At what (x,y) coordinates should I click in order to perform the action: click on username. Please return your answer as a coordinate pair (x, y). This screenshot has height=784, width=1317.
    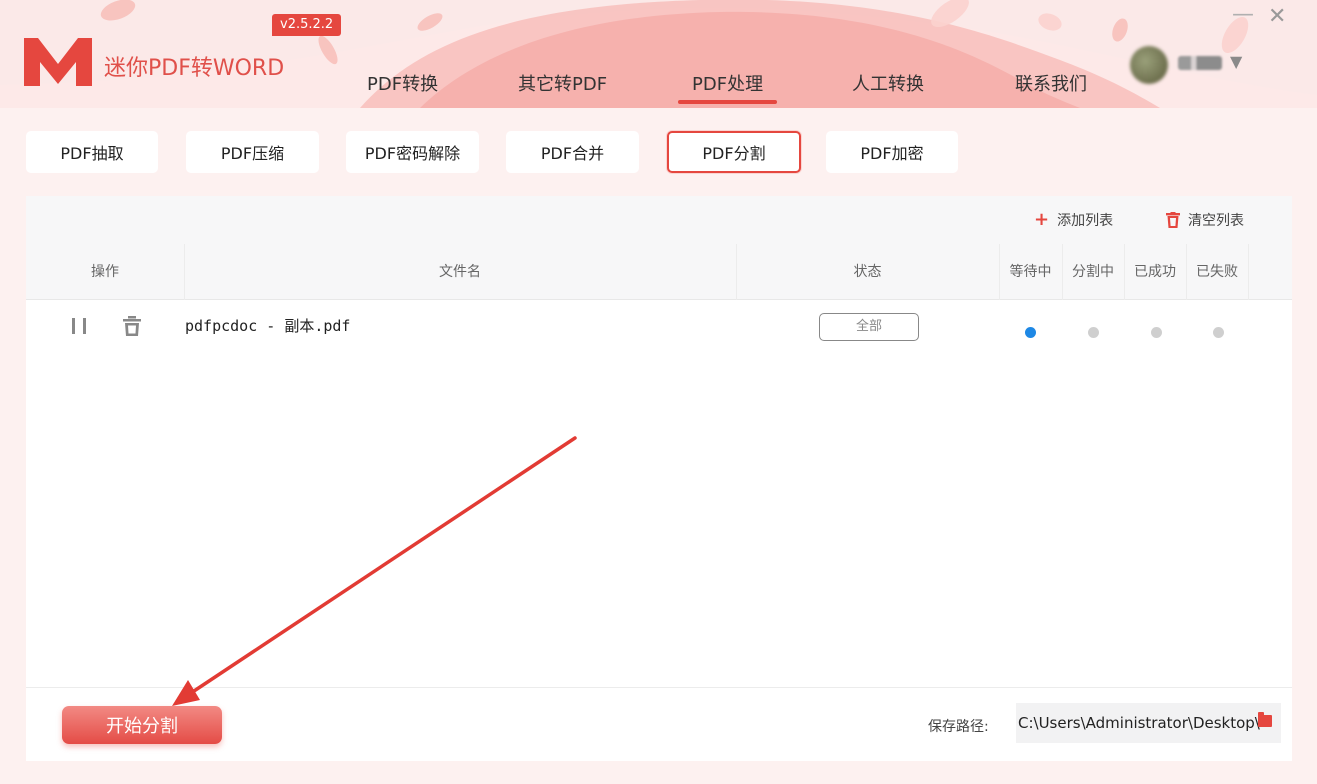
    Looking at the image, I should click on (1200, 63).